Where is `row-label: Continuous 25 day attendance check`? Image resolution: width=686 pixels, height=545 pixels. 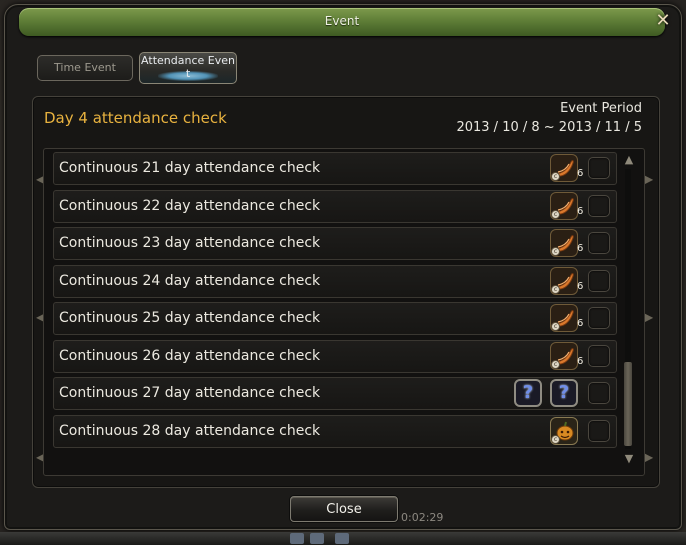
row-label: Continuous 25 day attendance check is located at coordinates (190, 318).